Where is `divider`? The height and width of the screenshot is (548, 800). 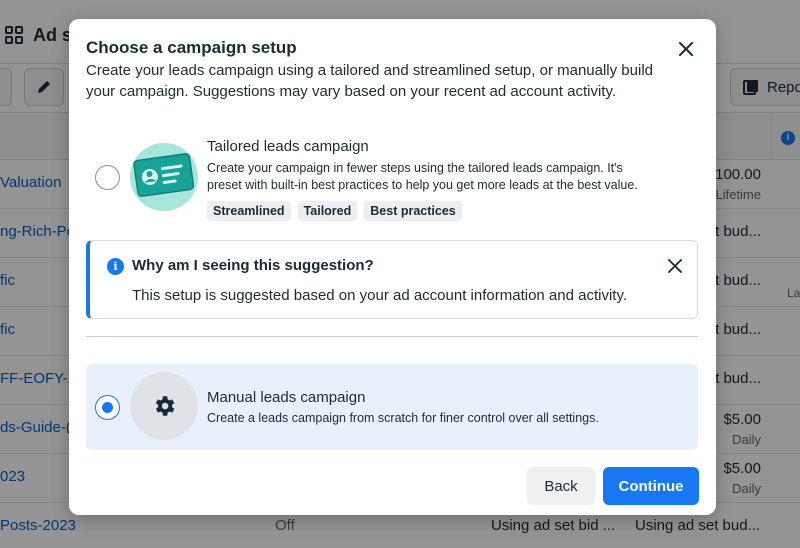 divider is located at coordinates (392, 336).